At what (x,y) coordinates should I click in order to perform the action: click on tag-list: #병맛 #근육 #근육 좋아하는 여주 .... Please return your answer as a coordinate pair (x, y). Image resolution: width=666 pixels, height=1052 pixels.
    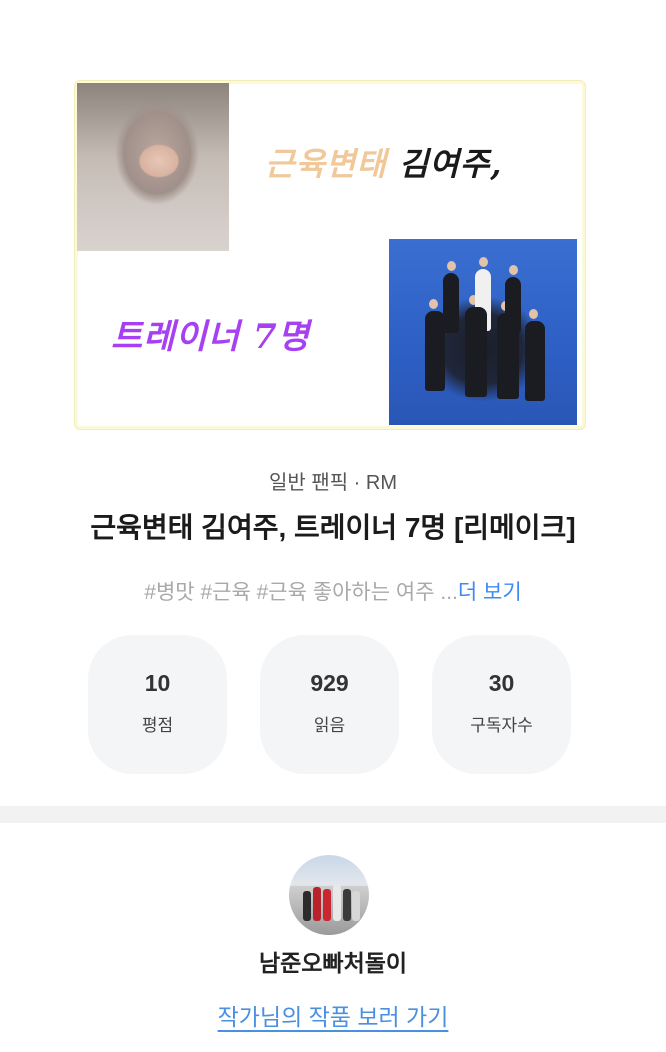
    Looking at the image, I should click on (301, 592).